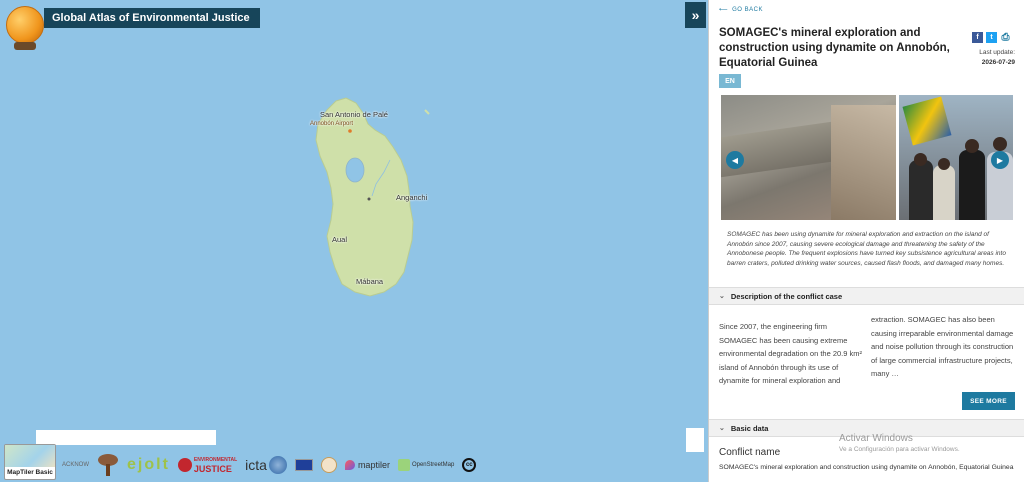 This screenshot has width=1024, height=482. I want to click on carousel-next-button: ▶, so click(1000, 160).